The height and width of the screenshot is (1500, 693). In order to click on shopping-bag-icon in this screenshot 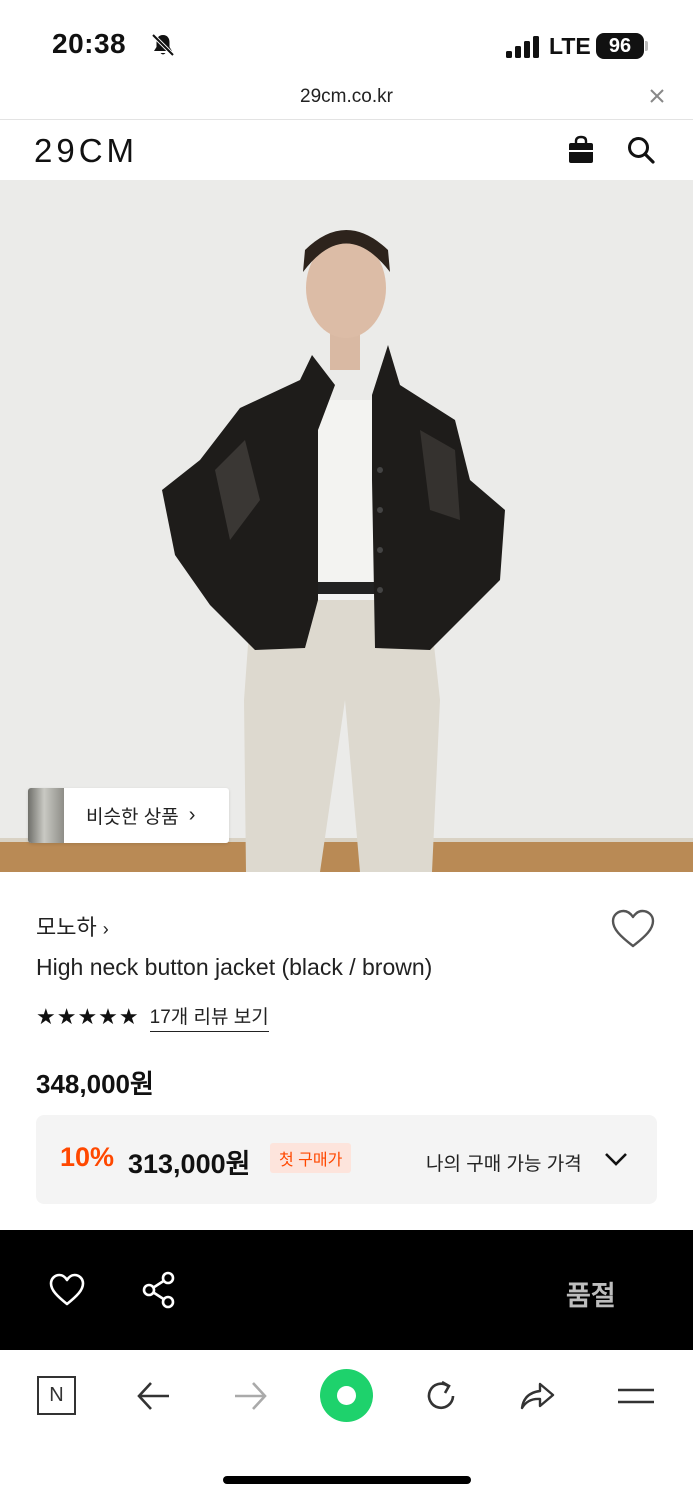, I will do `click(581, 150)`.